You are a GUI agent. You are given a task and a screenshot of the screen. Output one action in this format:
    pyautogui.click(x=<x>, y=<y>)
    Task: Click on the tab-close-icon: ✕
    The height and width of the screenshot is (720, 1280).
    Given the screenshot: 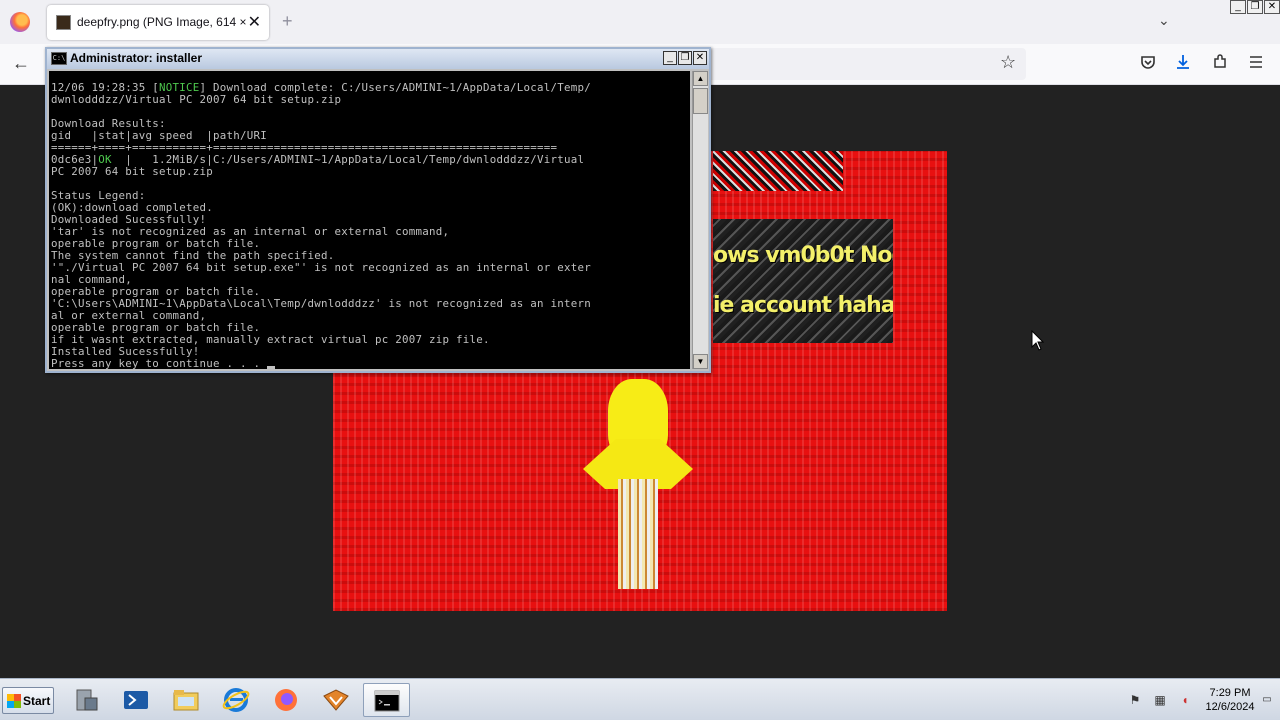 What is the action you would take?
    pyautogui.click(x=254, y=22)
    